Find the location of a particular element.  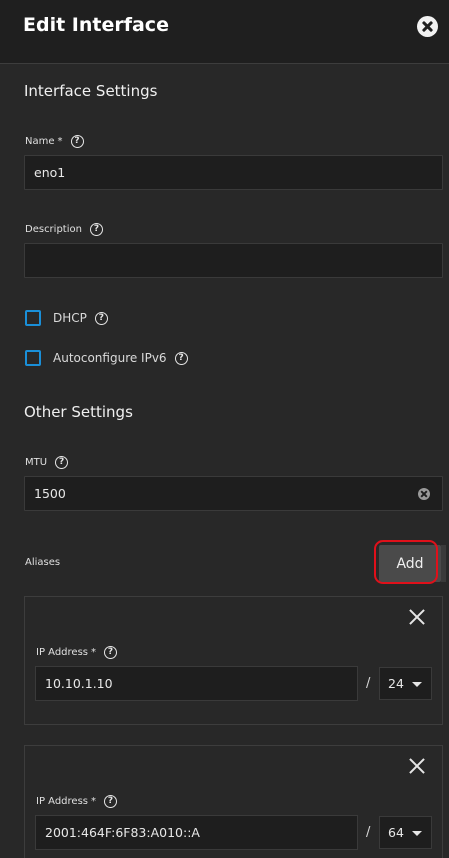

add-alias-button: Add is located at coordinates (410, 563).